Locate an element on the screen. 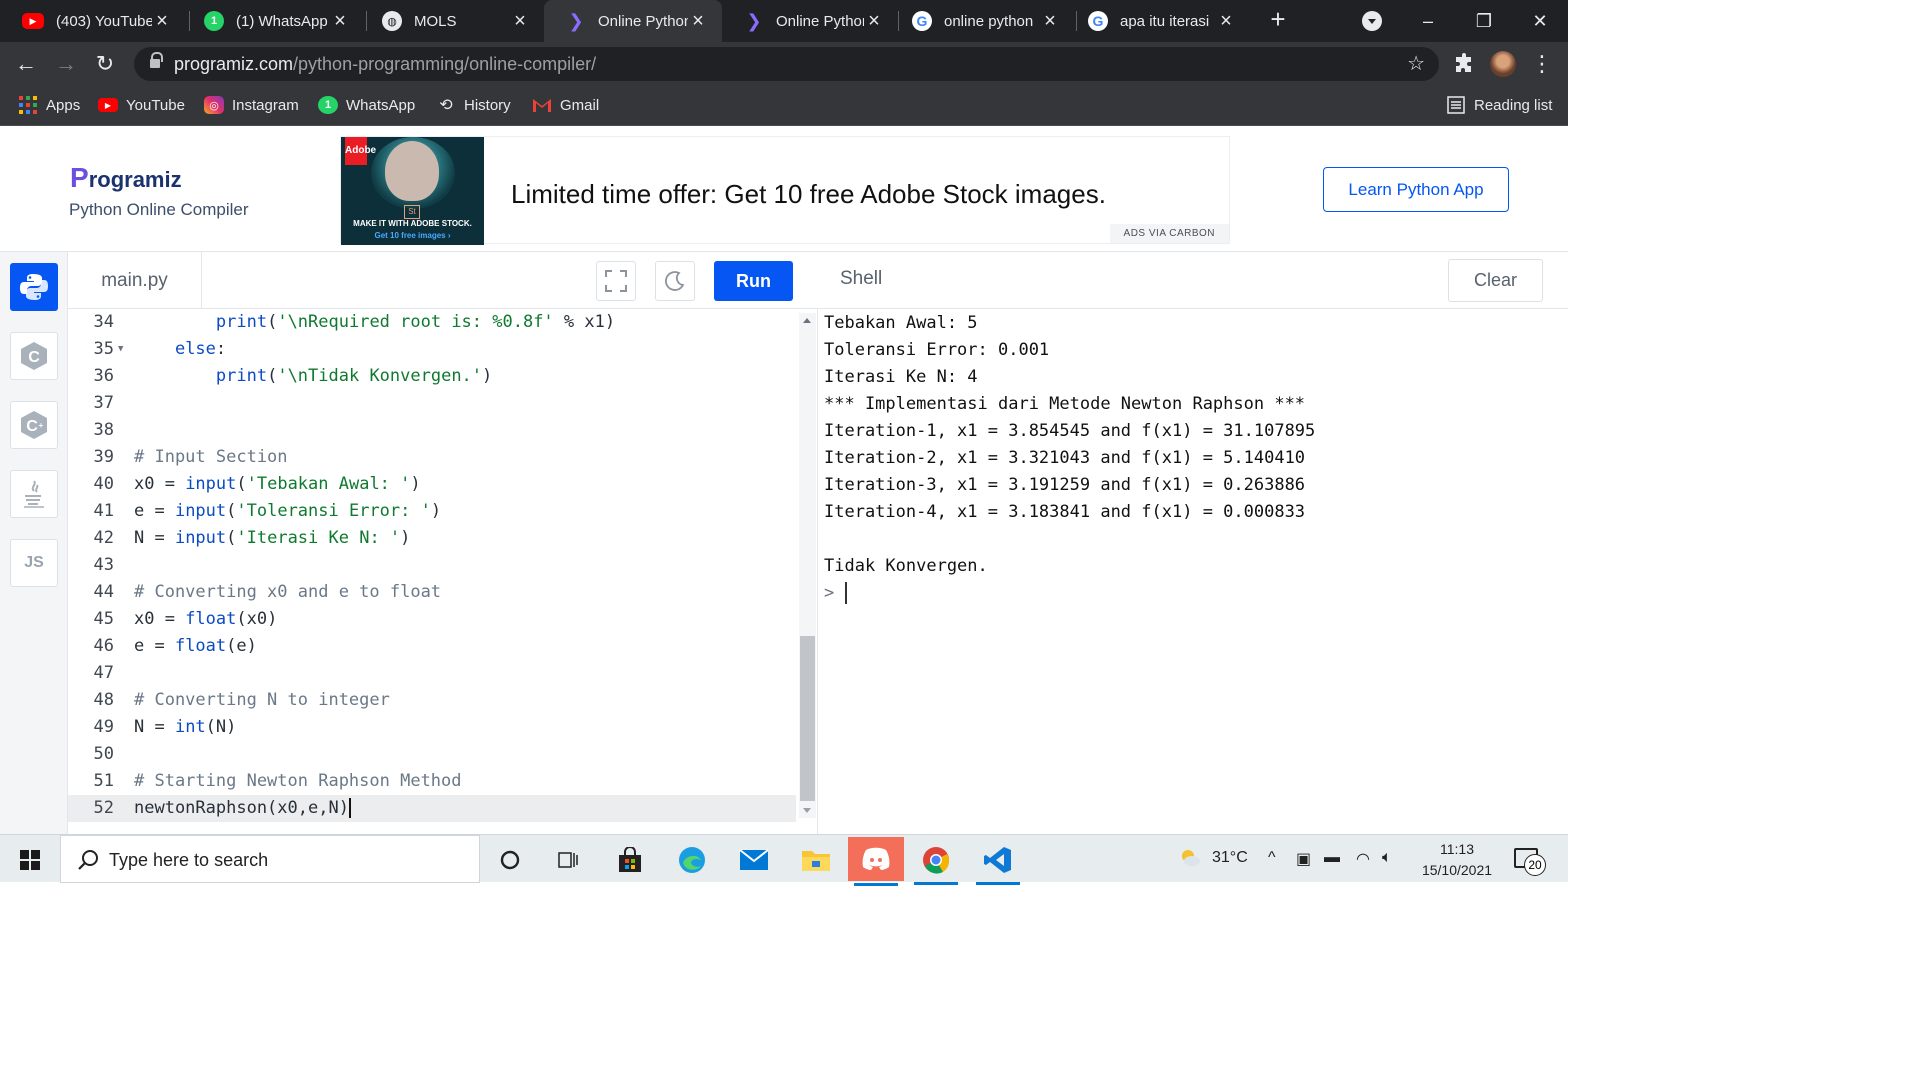  editor-scrollbar is located at coordinates (807, 565).